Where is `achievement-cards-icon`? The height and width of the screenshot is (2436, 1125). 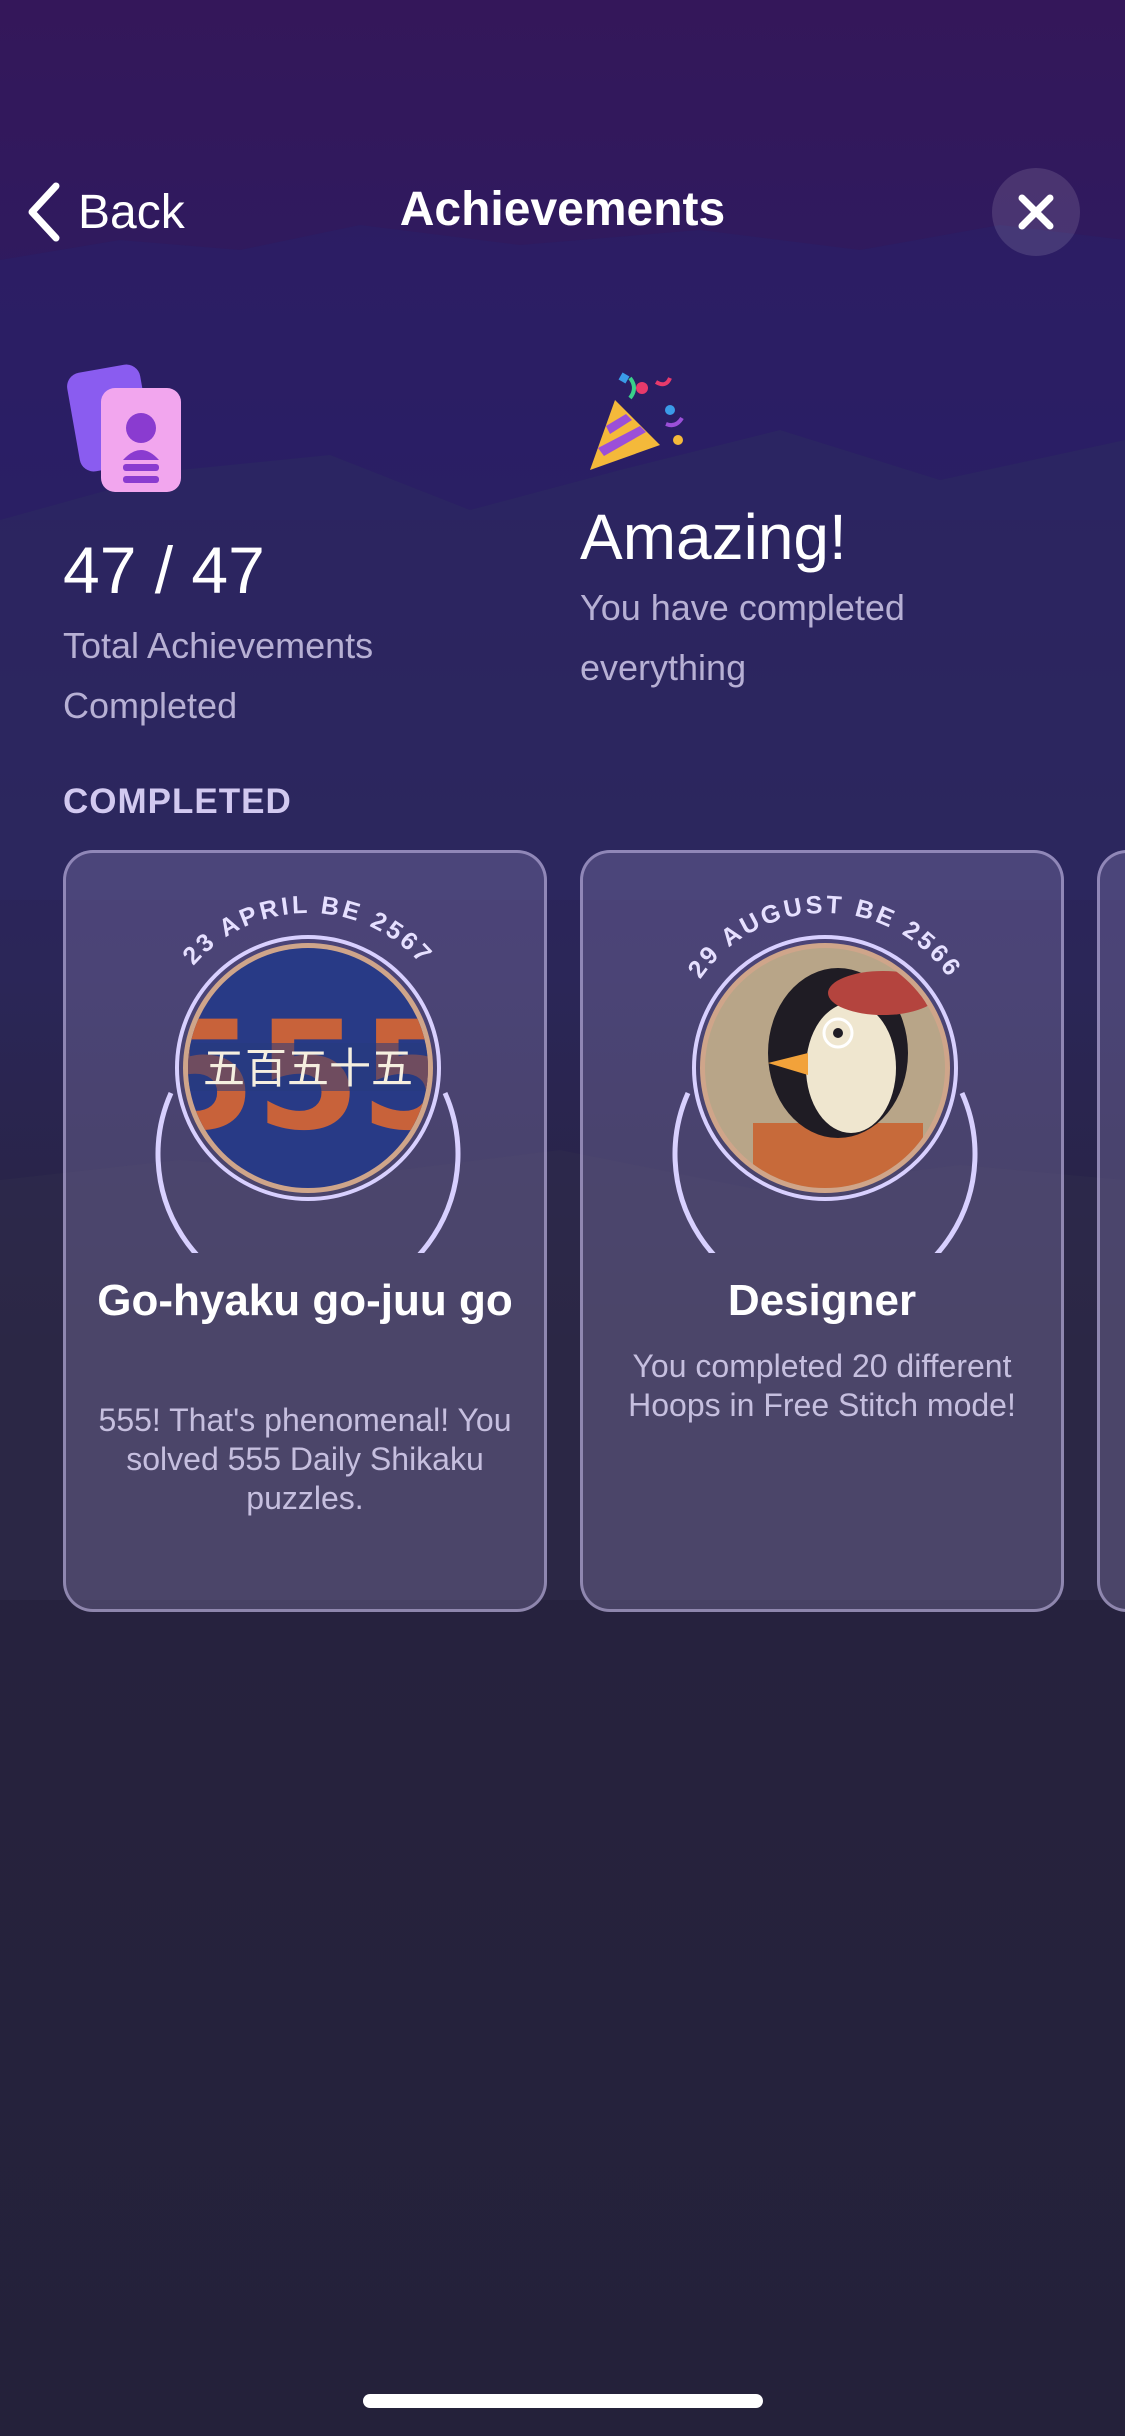
achievement-cards-icon is located at coordinates (124, 428).